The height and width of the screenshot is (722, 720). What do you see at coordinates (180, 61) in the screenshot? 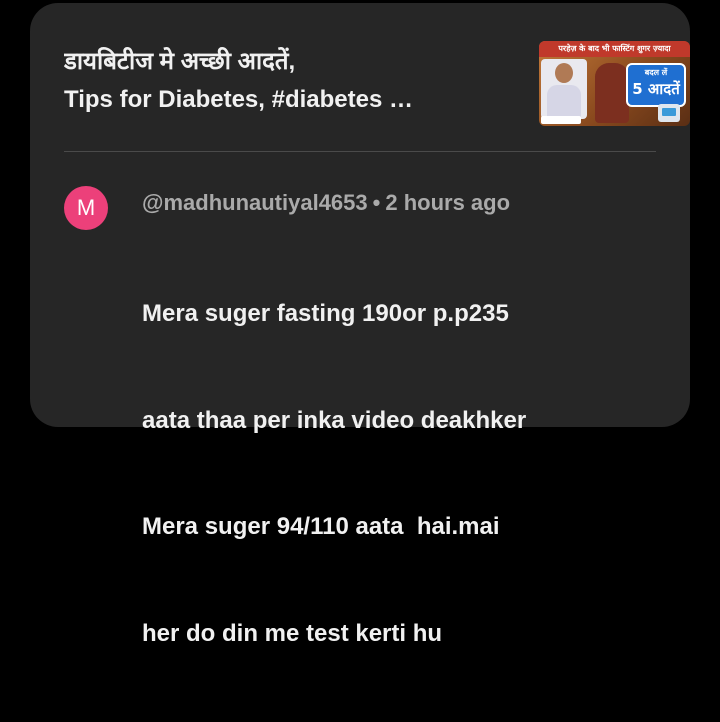
I see `video-title-line: डायबिटीज मे अच्छी आदतें,` at bounding box center [180, 61].